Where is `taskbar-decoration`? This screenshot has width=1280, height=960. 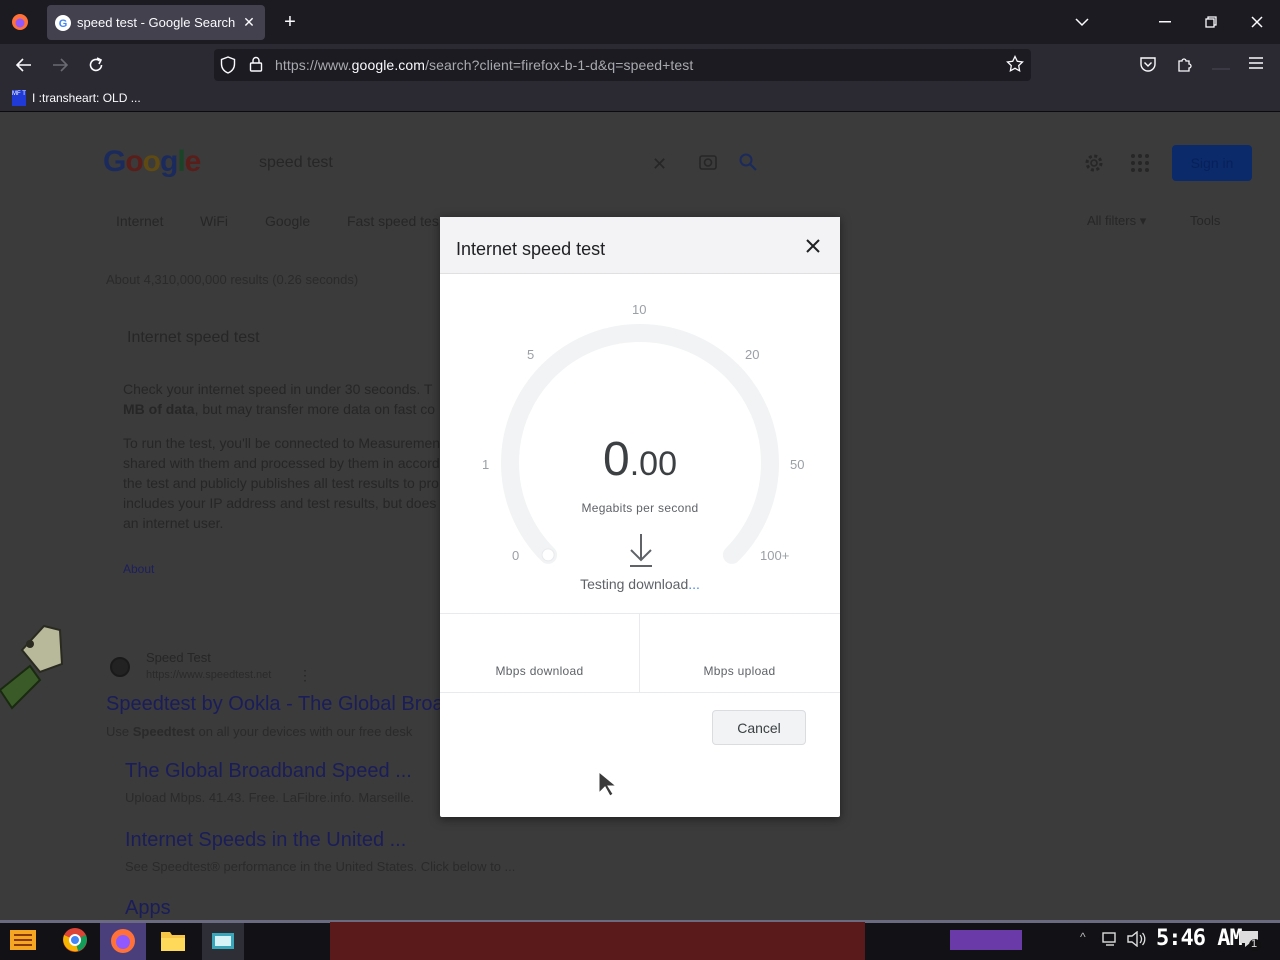 taskbar-decoration is located at coordinates (986, 940).